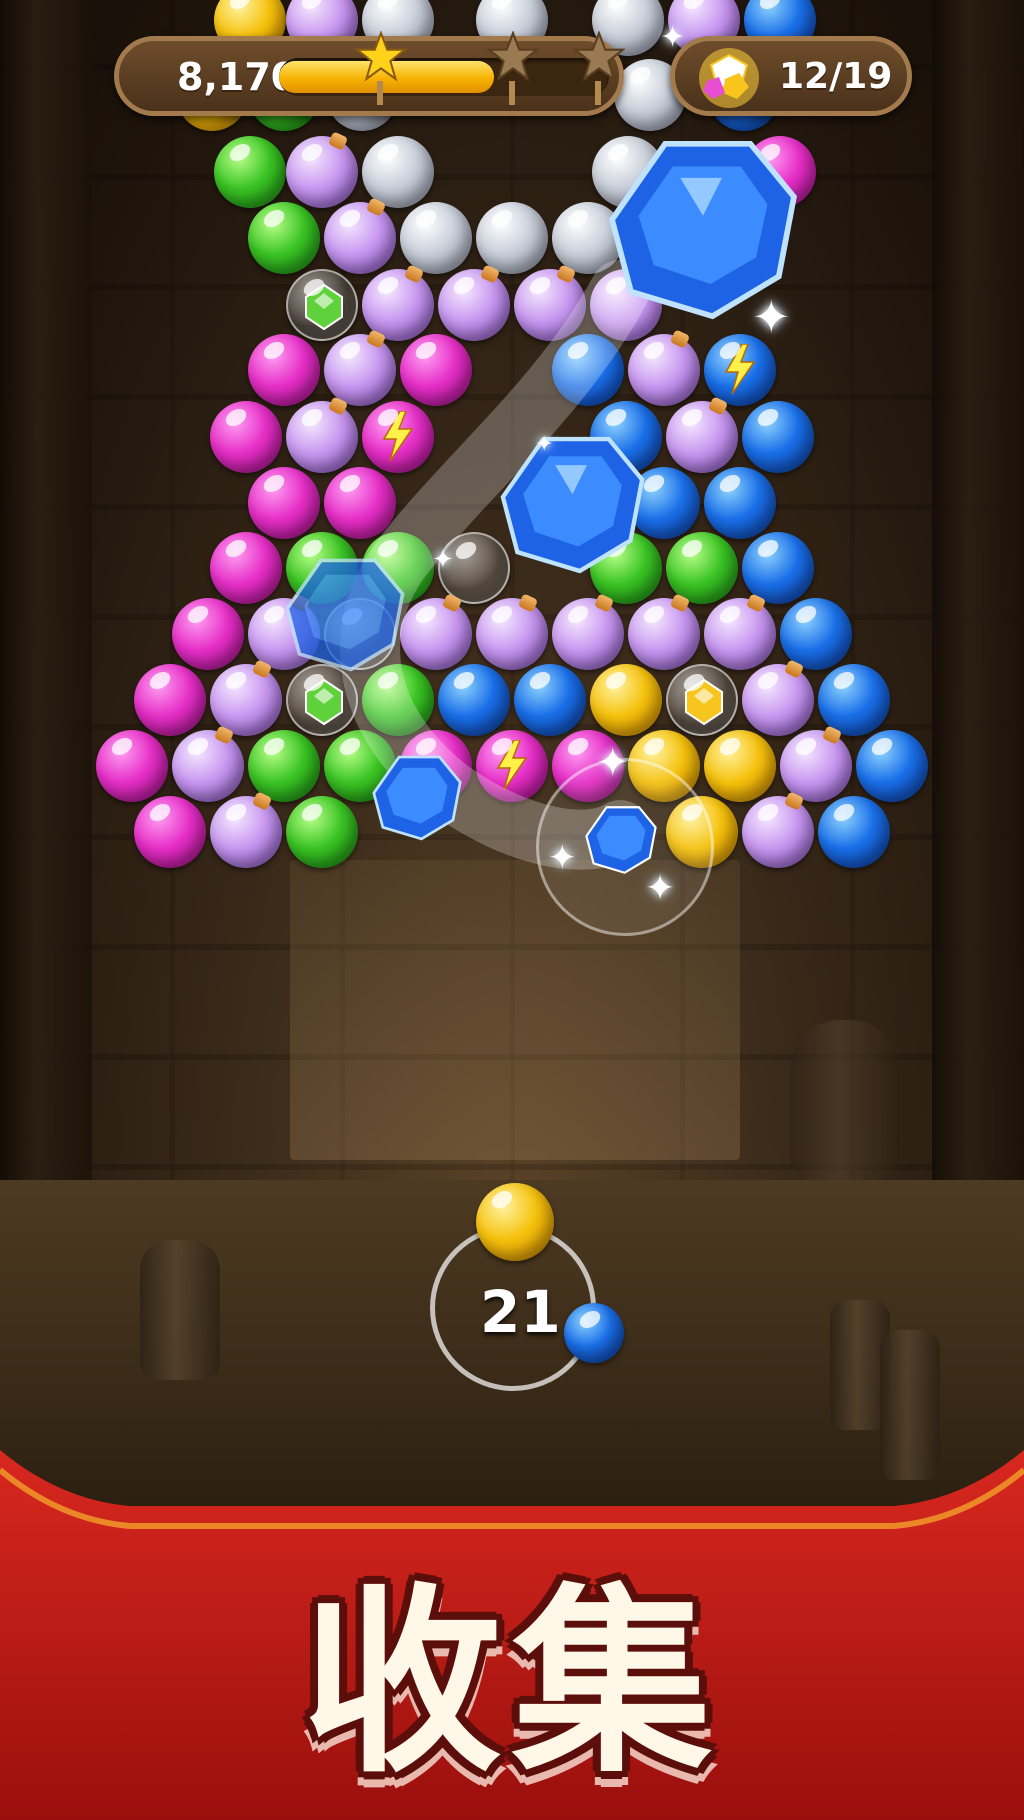 This screenshot has height=1820, width=1024. I want to click on current-bubble, so click(515, 1222).